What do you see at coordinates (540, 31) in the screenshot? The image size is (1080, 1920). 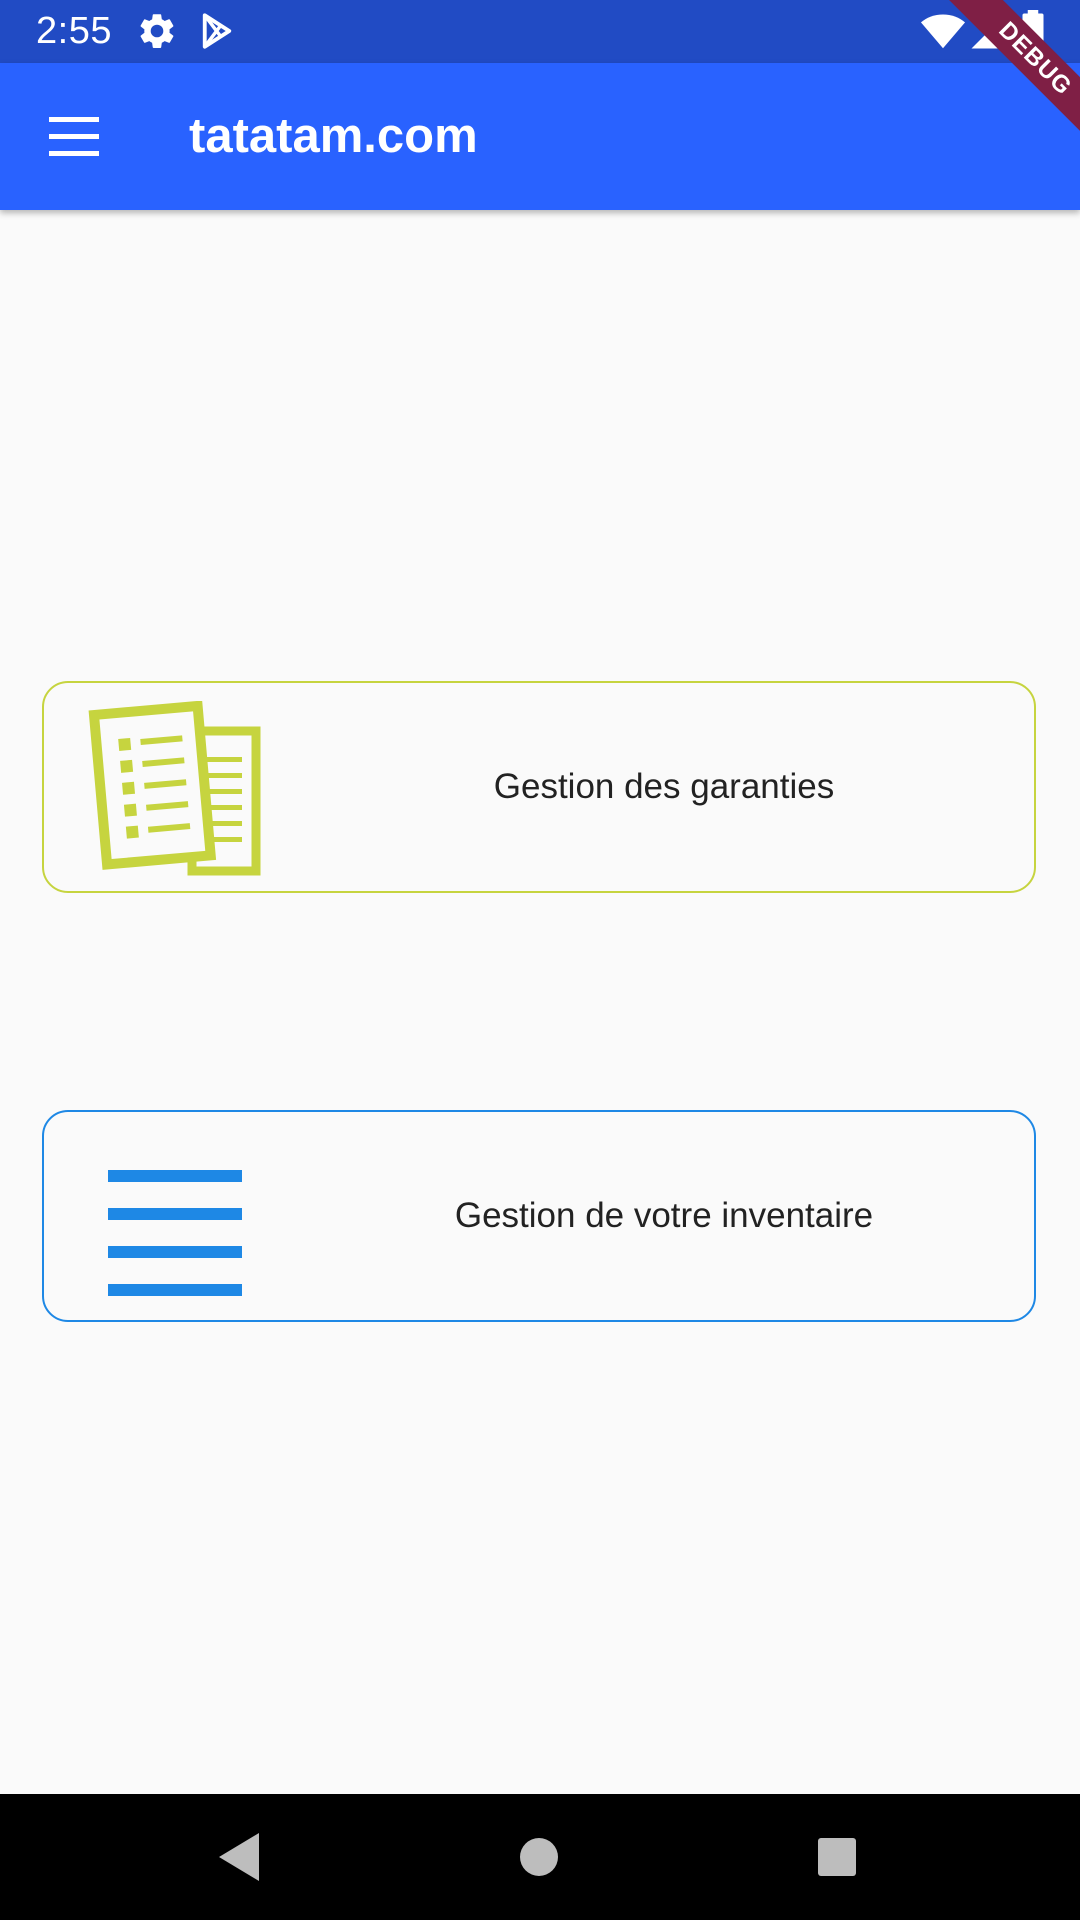 I see `status-bar: 2:55` at bounding box center [540, 31].